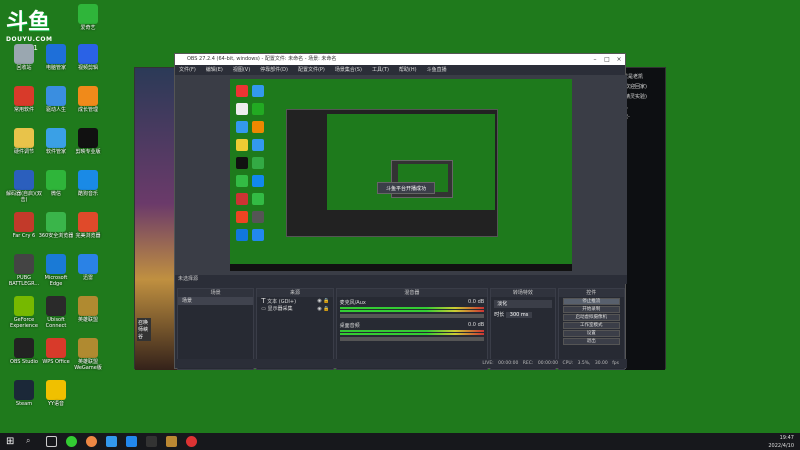 The height and width of the screenshot is (450, 800). What do you see at coordinates (591, 309) in the screenshot?
I see `start-recording-button: 开始录制` at bounding box center [591, 309].